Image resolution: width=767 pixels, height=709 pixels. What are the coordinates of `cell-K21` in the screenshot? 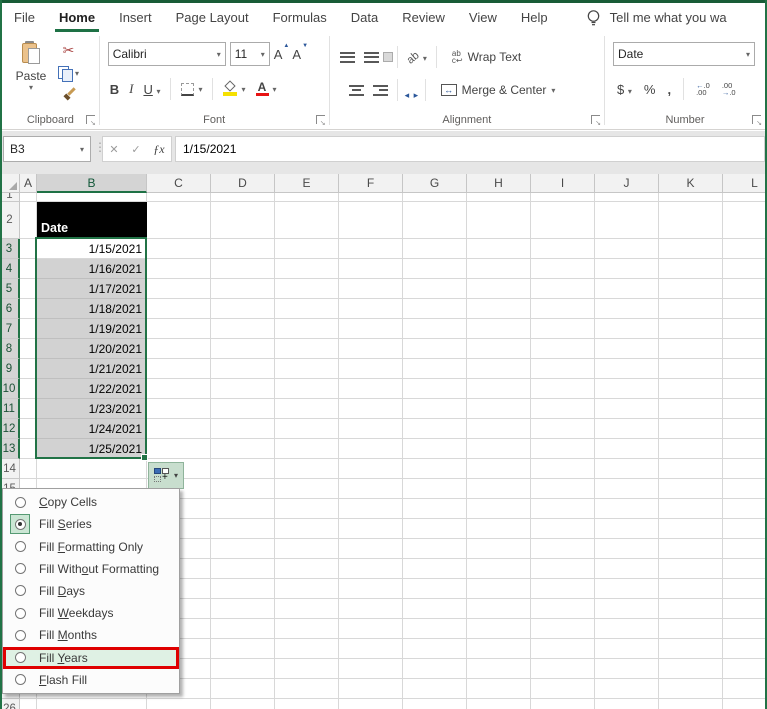 It's located at (691, 609).